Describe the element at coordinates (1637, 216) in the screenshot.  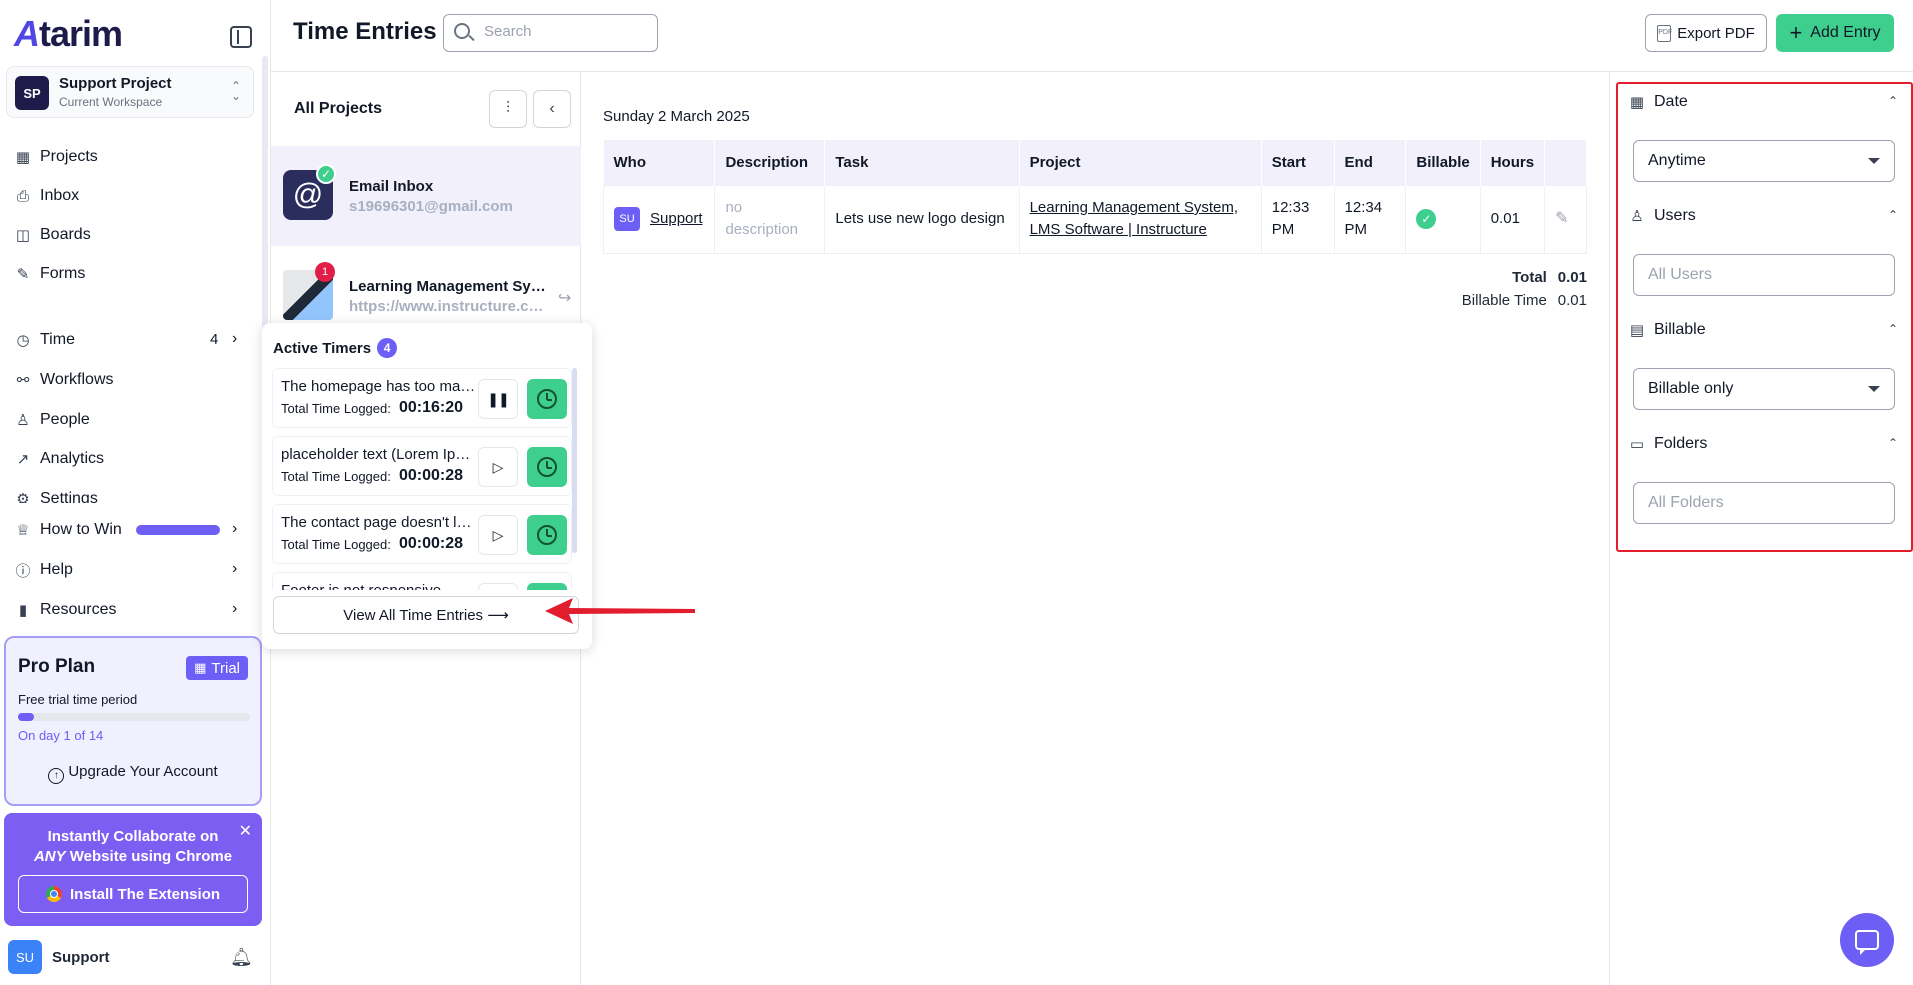
I see `user-icon: ♙` at that location.